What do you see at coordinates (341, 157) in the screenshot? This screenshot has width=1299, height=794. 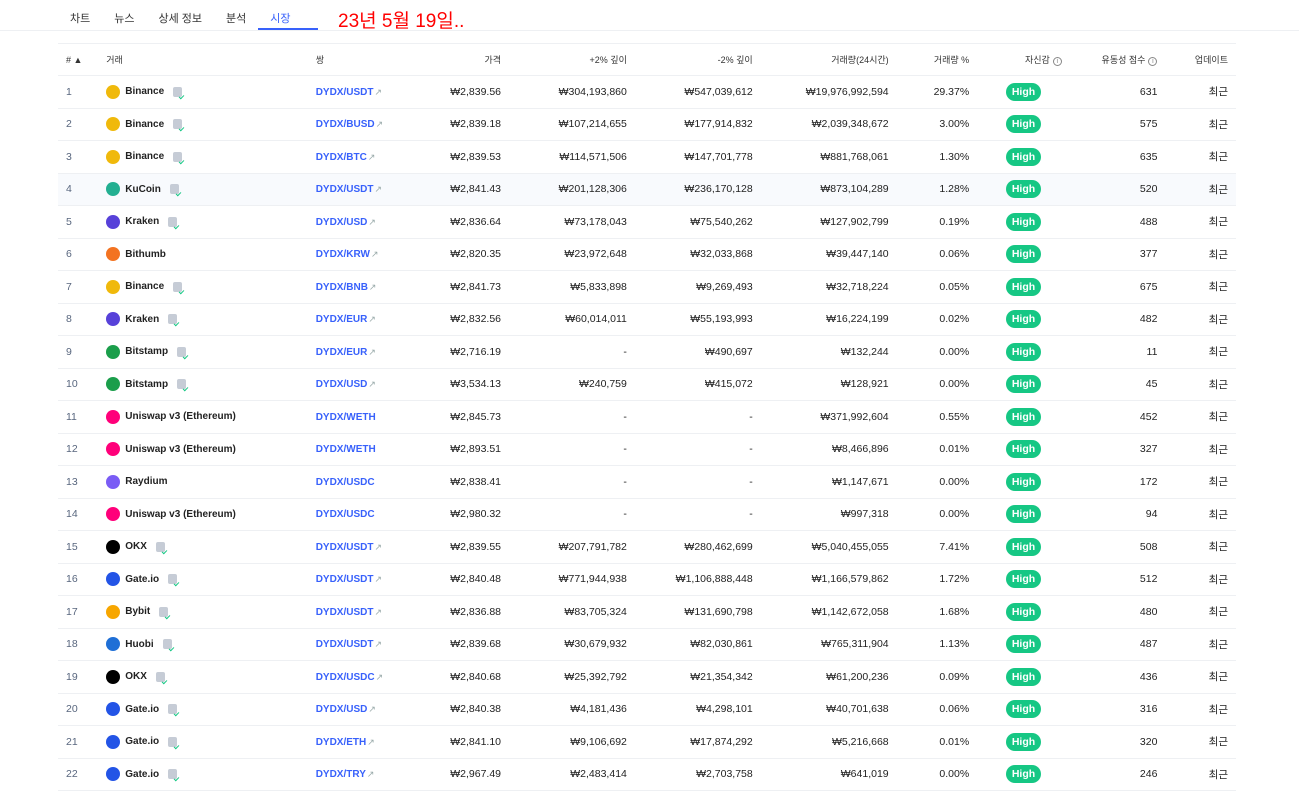 I see `pair-link: DYDX/BTC` at bounding box center [341, 157].